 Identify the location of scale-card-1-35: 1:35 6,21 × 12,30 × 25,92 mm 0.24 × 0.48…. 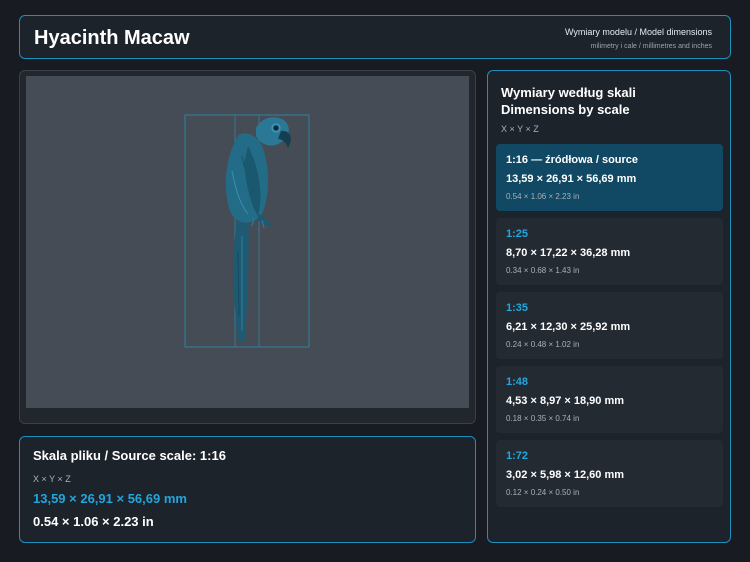
(609, 325).